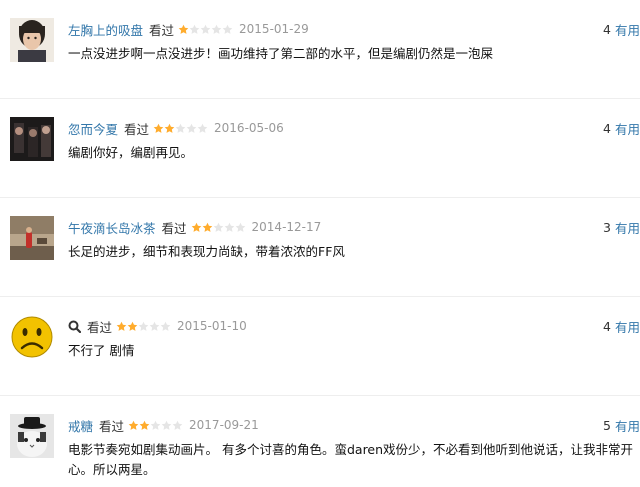 The width and height of the screenshot is (640, 487). What do you see at coordinates (212, 326) in the screenshot?
I see `review-date: 2015-01-10` at bounding box center [212, 326].